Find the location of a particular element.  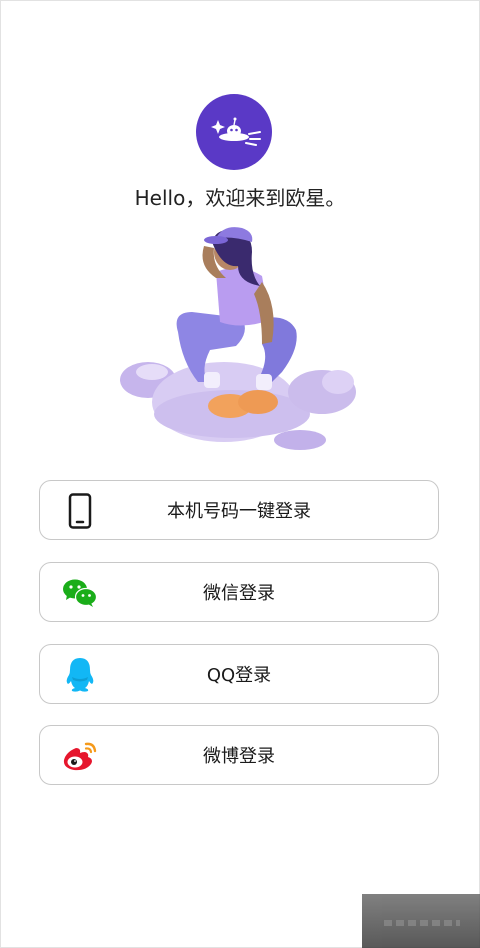

girl-on-cloud-illustration is located at coordinates (238, 340).